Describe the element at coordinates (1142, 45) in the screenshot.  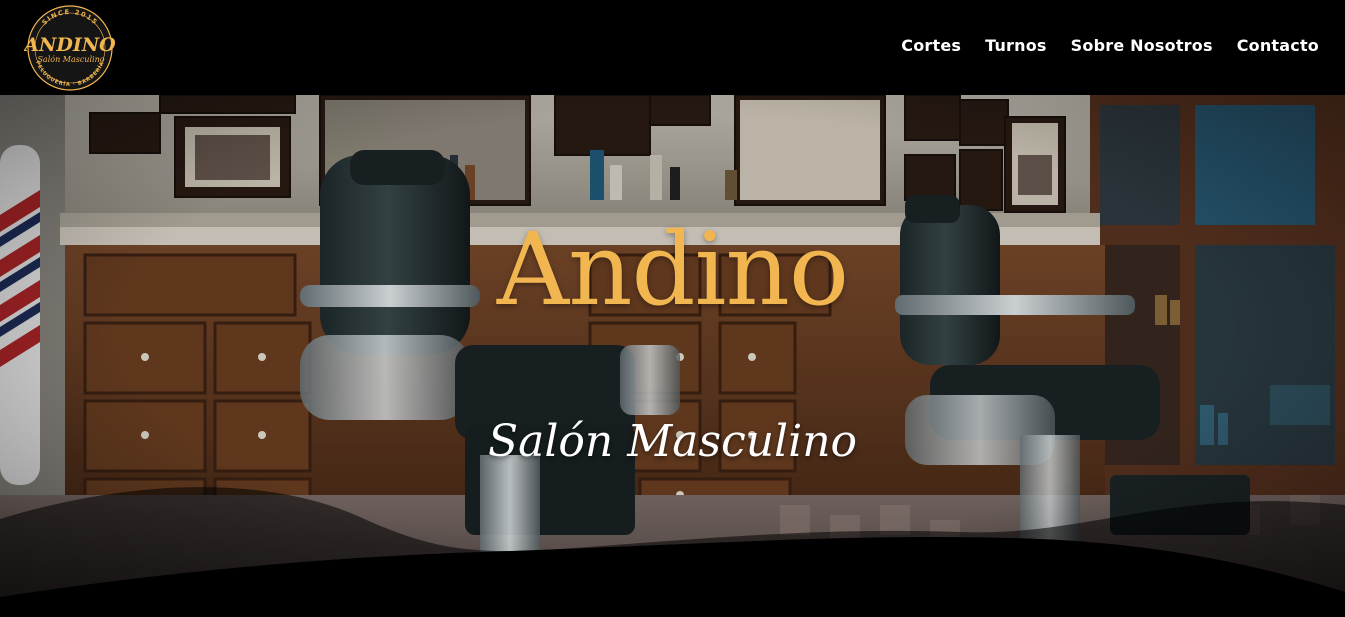
I see `nav-link-sobre-nosotros: Sobre Nosotros` at that location.